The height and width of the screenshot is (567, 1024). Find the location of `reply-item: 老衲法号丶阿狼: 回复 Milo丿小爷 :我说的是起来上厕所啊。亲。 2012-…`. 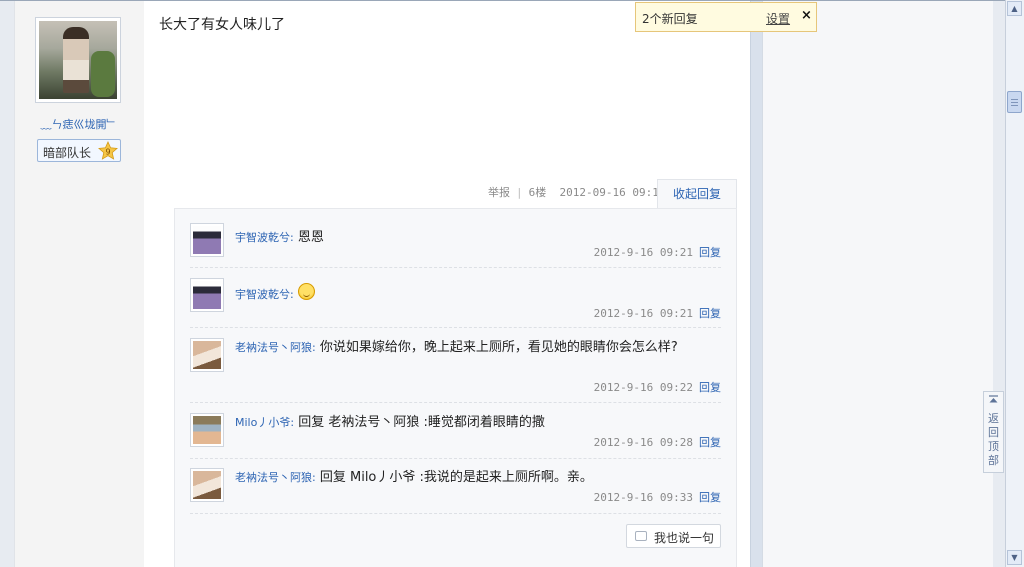

reply-item: 老衲法号丶阿狼: 回复 Milo丿小爷 :我说的是起来上厕所啊。亲。 2012-… is located at coordinates (455, 491).